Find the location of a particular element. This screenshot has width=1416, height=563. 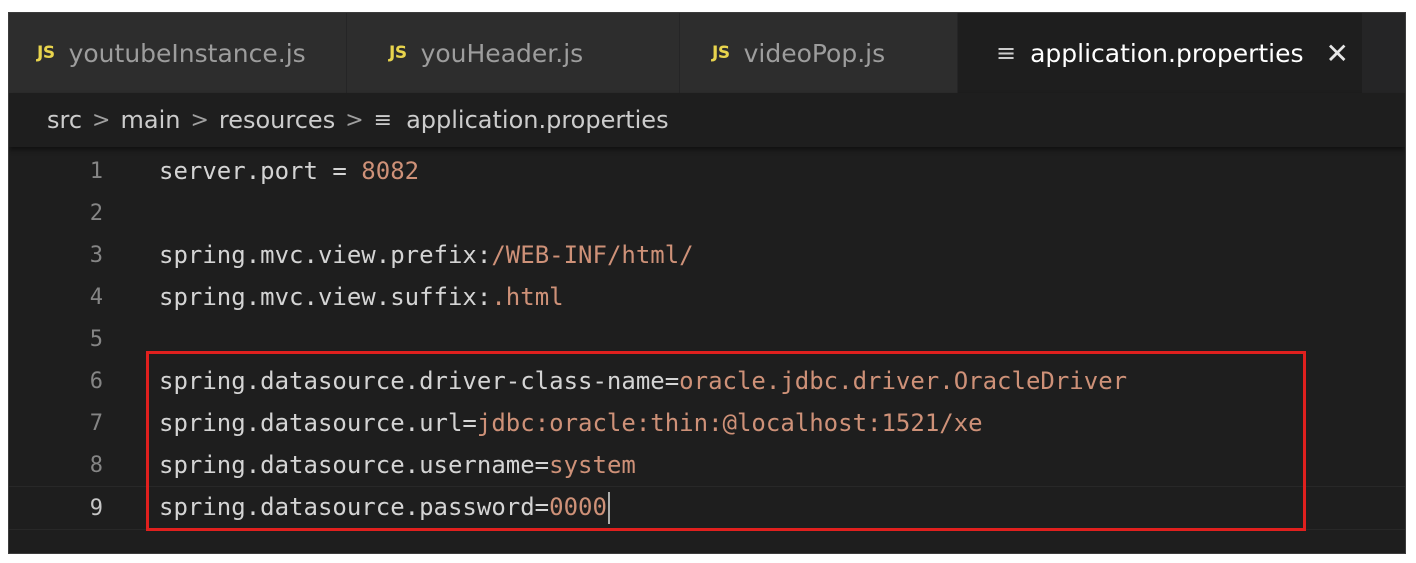

text-cursor is located at coordinates (608, 508).